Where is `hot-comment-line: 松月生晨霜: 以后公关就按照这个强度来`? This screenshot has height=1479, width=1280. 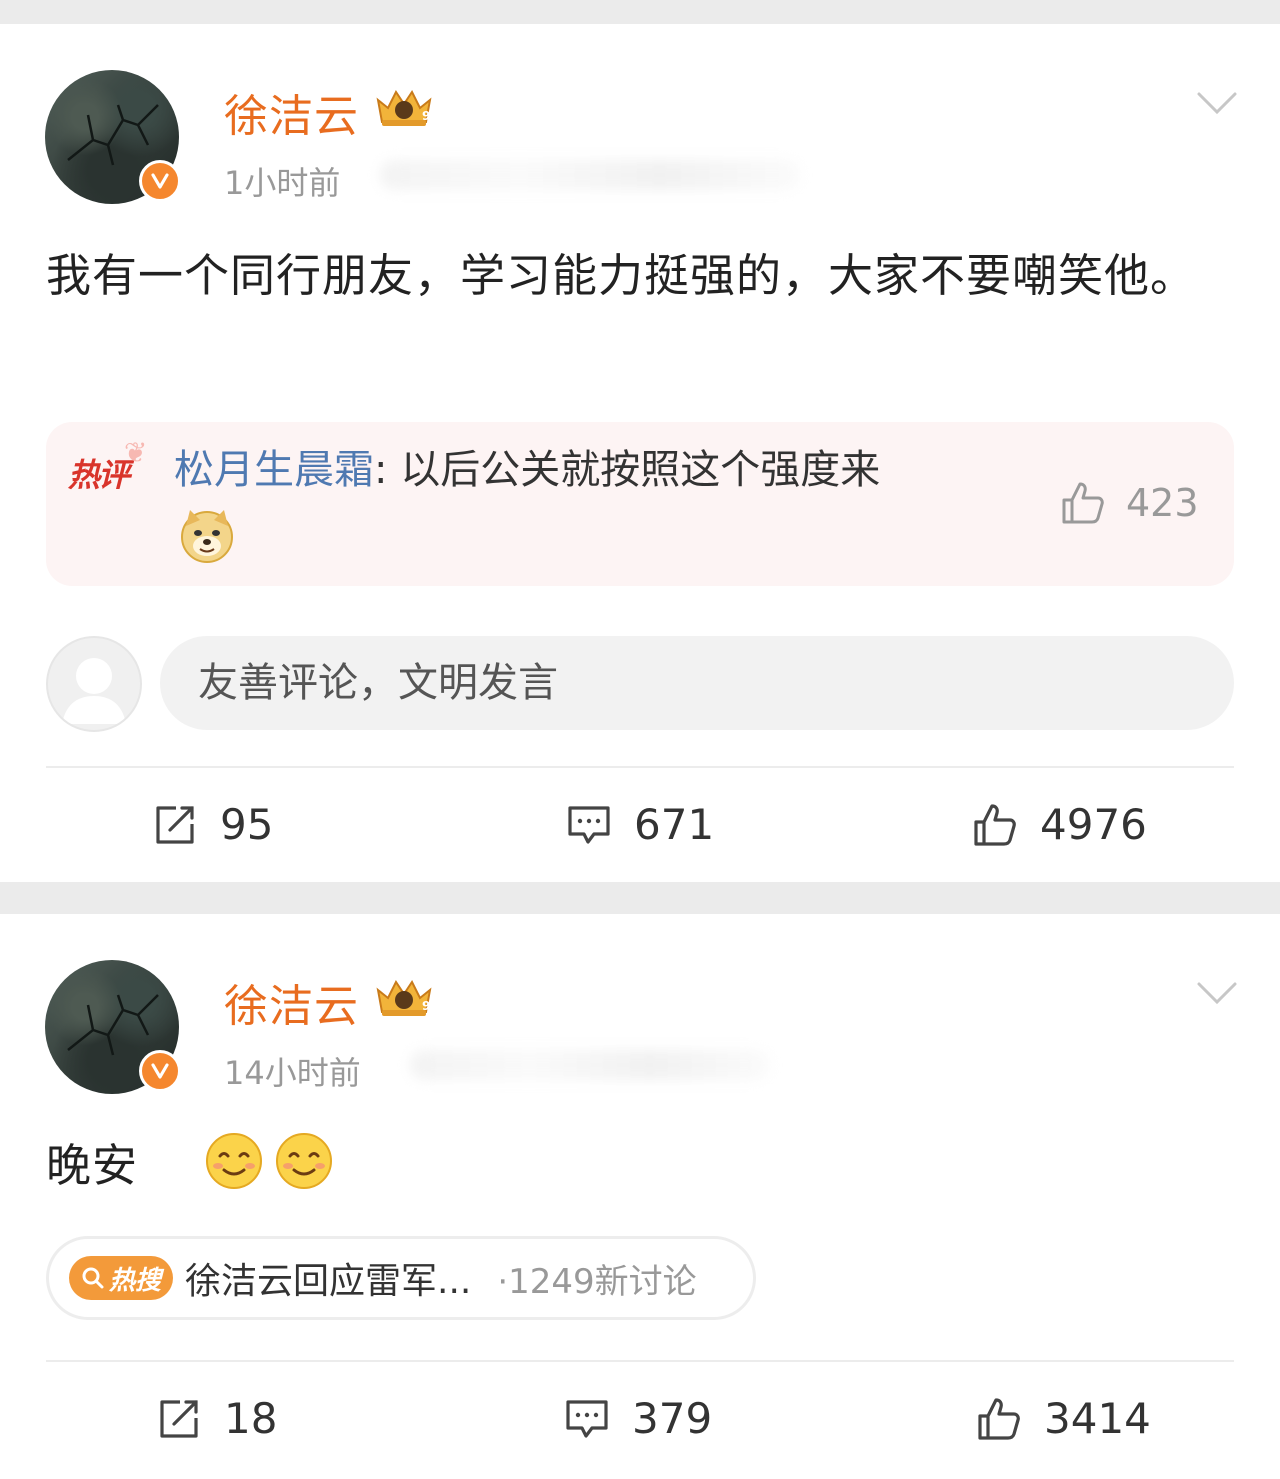
hot-comment-line: 松月生晨霜: 以后公关就按照这个强度来 is located at coordinates (527, 470).